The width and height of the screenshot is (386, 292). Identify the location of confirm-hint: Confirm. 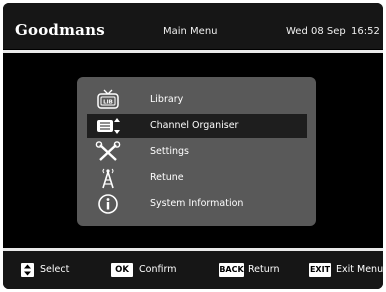
(158, 269).